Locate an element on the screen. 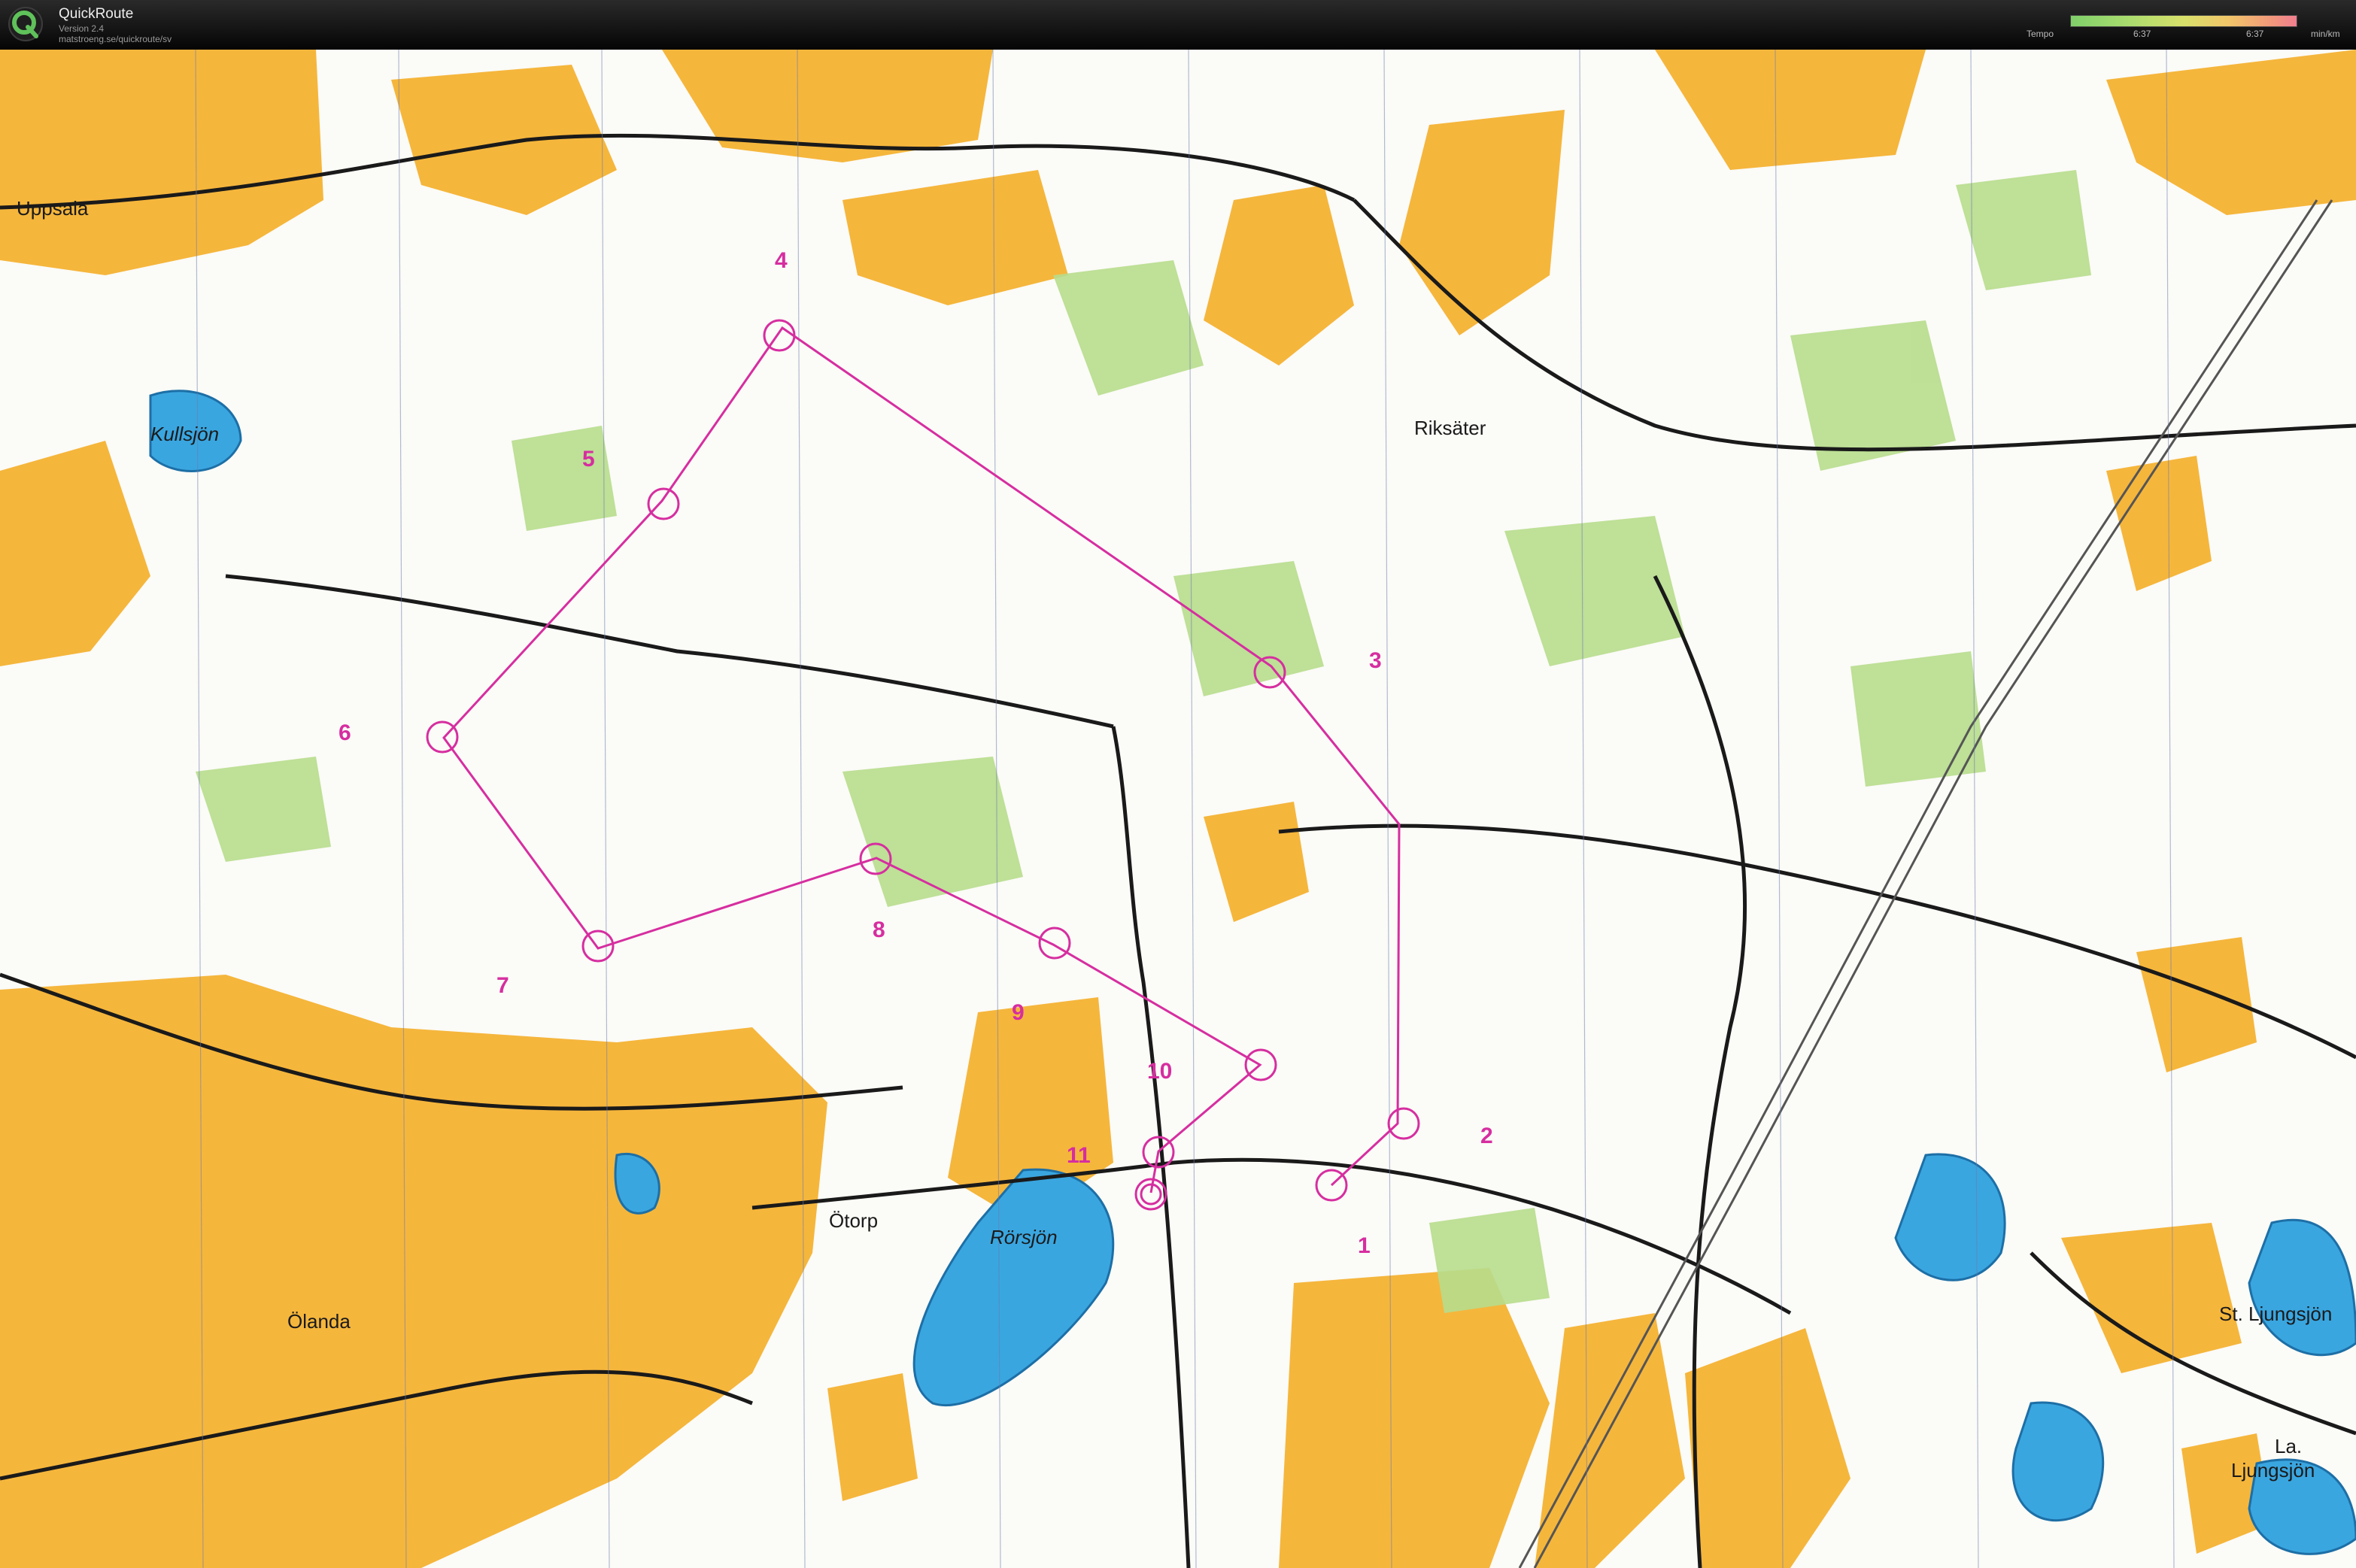 The image size is (2356, 1568). place-name-uppsala: Uppsala is located at coordinates (53, 209).